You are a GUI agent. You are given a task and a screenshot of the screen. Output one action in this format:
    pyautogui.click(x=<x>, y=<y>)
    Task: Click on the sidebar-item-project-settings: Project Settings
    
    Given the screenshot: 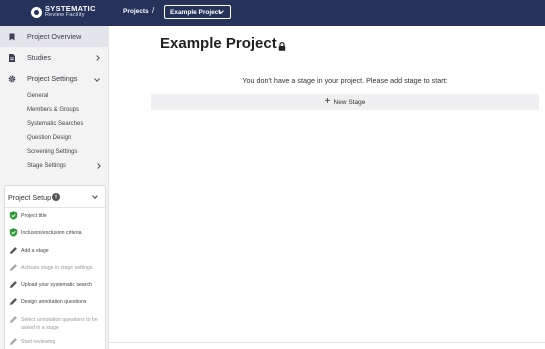 What is the action you would take?
    pyautogui.click(x=54, y=78)
    